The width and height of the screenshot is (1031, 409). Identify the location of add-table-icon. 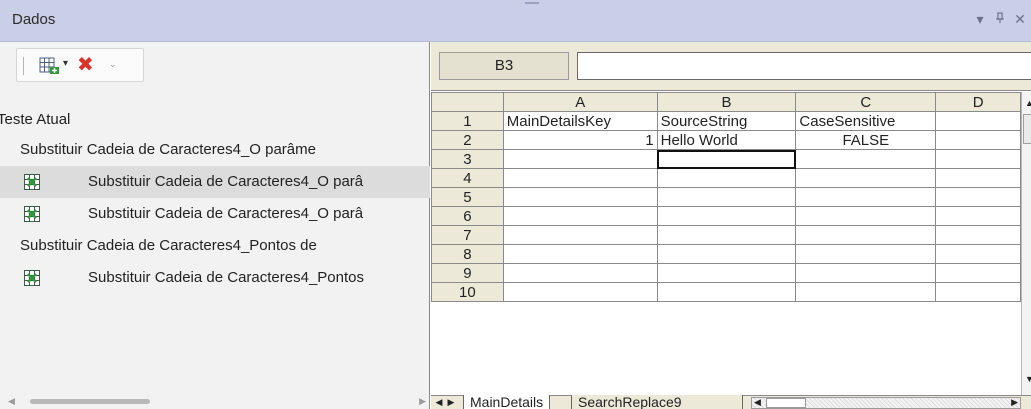
(50, 66).